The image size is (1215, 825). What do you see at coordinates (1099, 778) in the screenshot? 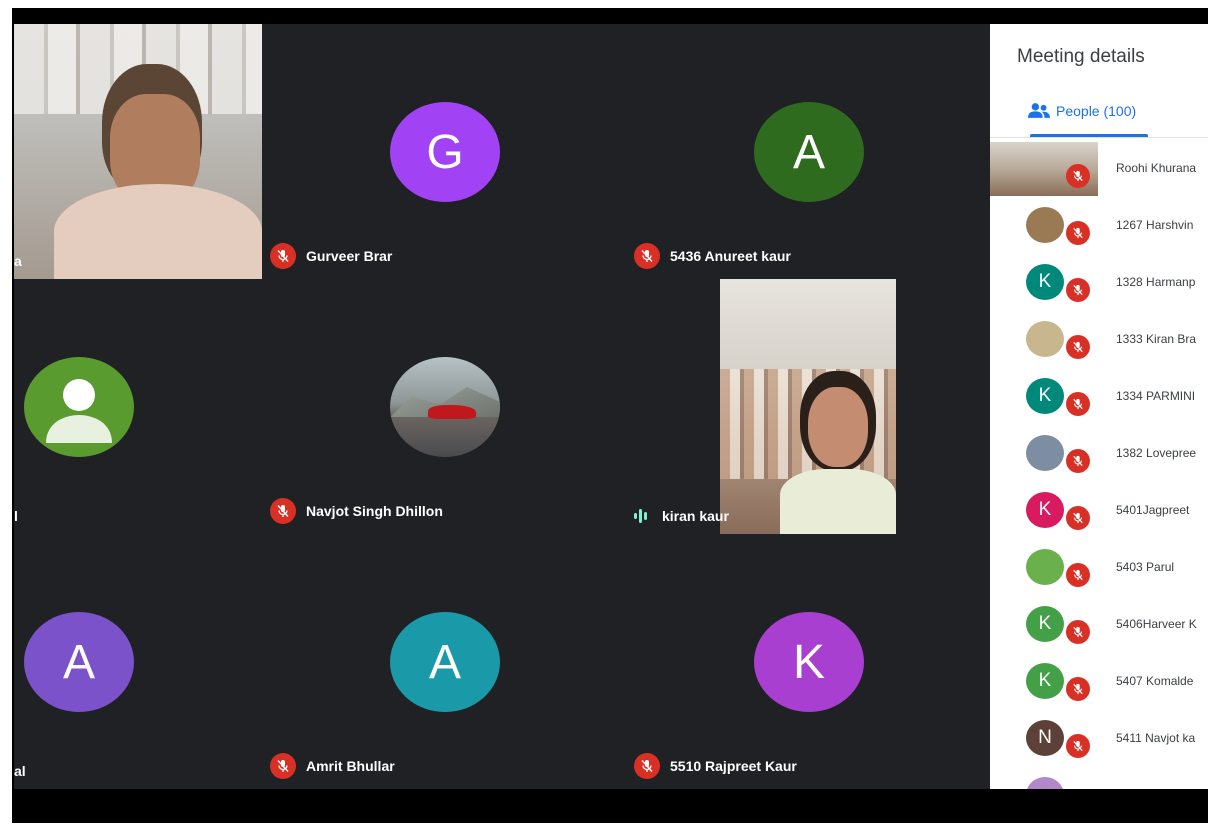
I see `participant-list-item: 5415 Mansi` at bounding box center [1099, 778].